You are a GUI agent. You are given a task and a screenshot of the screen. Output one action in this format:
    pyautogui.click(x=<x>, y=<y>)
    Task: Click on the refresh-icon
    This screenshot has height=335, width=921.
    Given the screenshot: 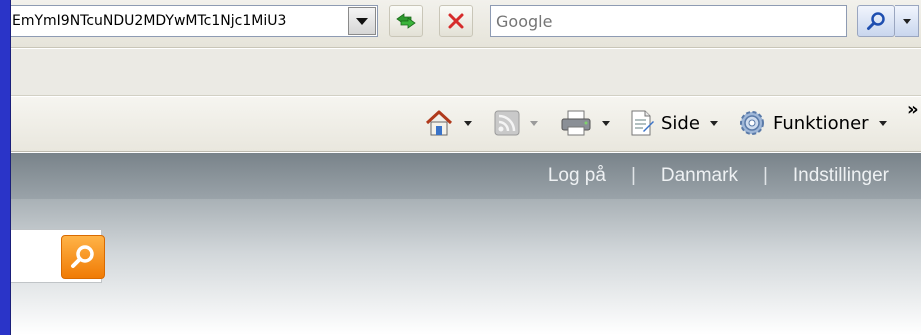 What is the action you would take?
    pyautogui.click(x=406, y=21)
    